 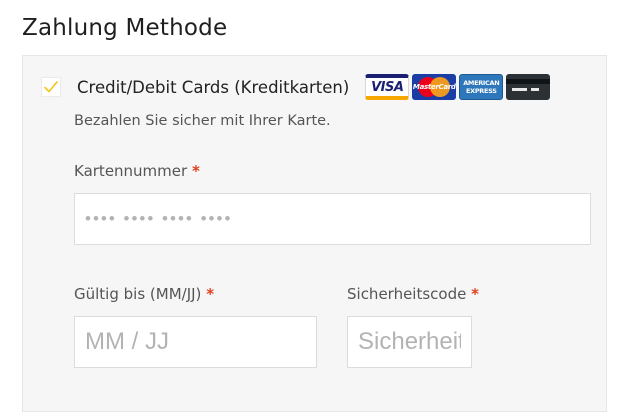 I want to click on payment-method-checkbox, so click(x=51, y=87).